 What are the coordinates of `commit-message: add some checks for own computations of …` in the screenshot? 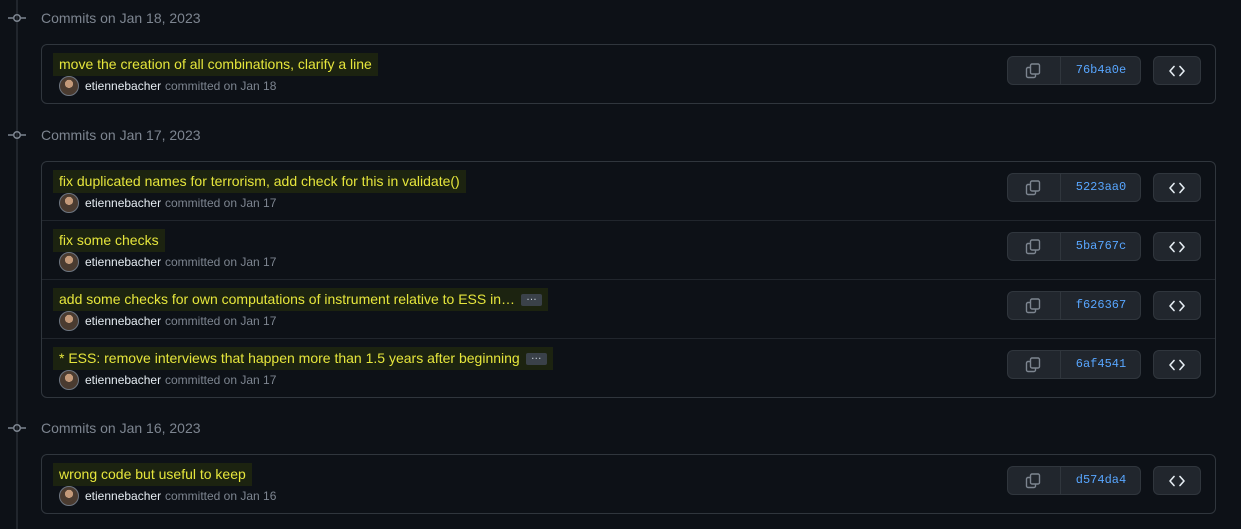 It's located at (287, 299).